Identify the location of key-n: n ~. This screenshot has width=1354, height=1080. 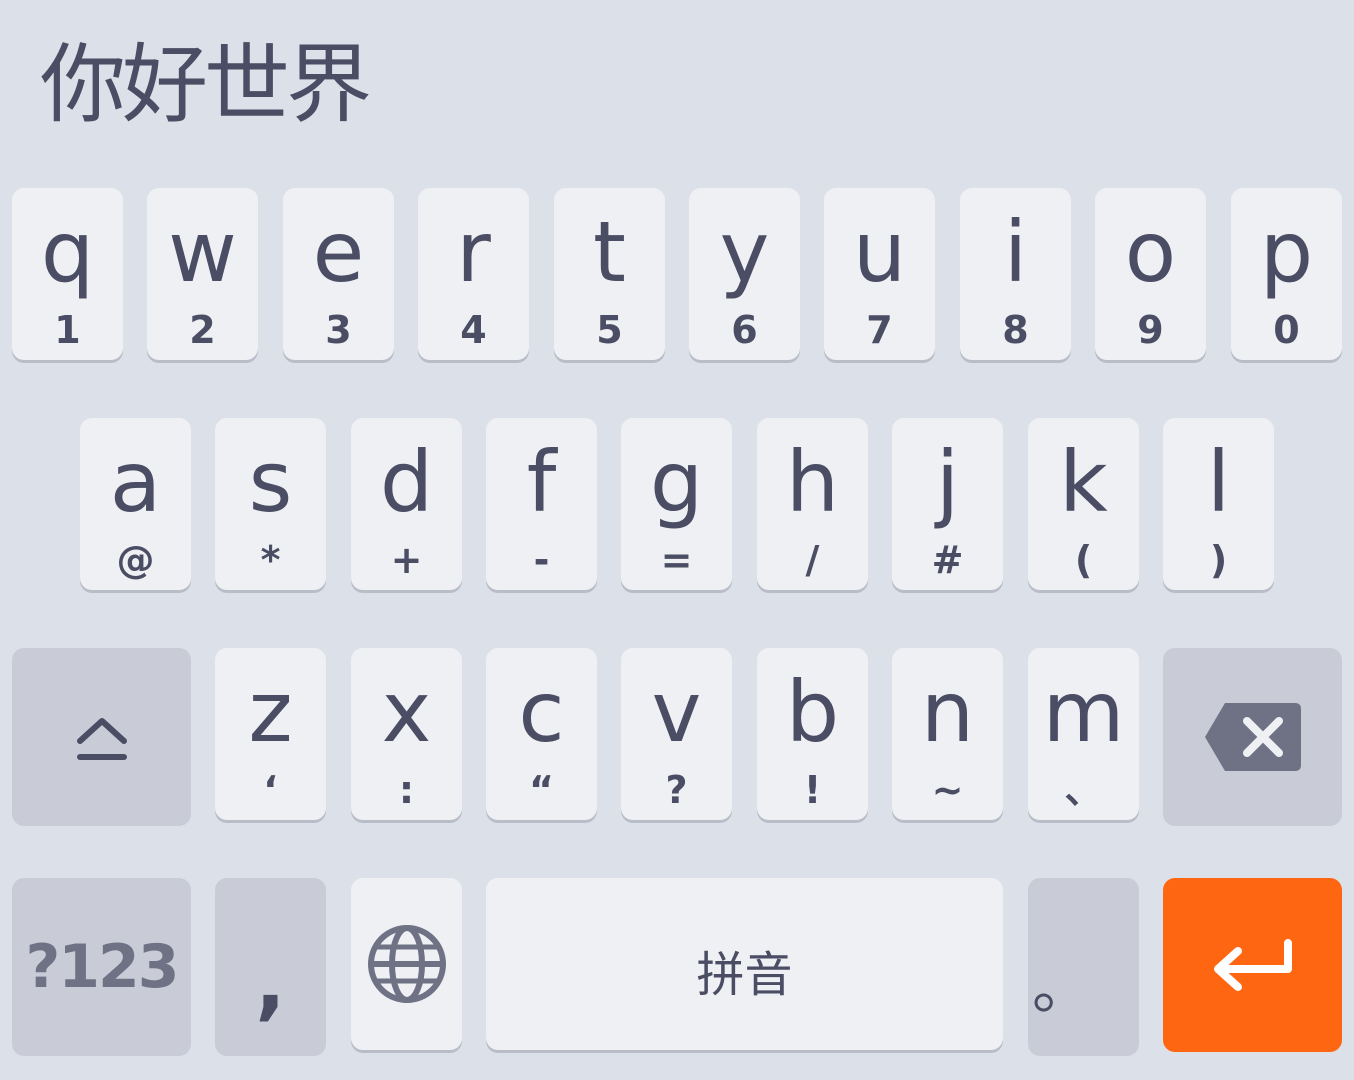
(947, 734).